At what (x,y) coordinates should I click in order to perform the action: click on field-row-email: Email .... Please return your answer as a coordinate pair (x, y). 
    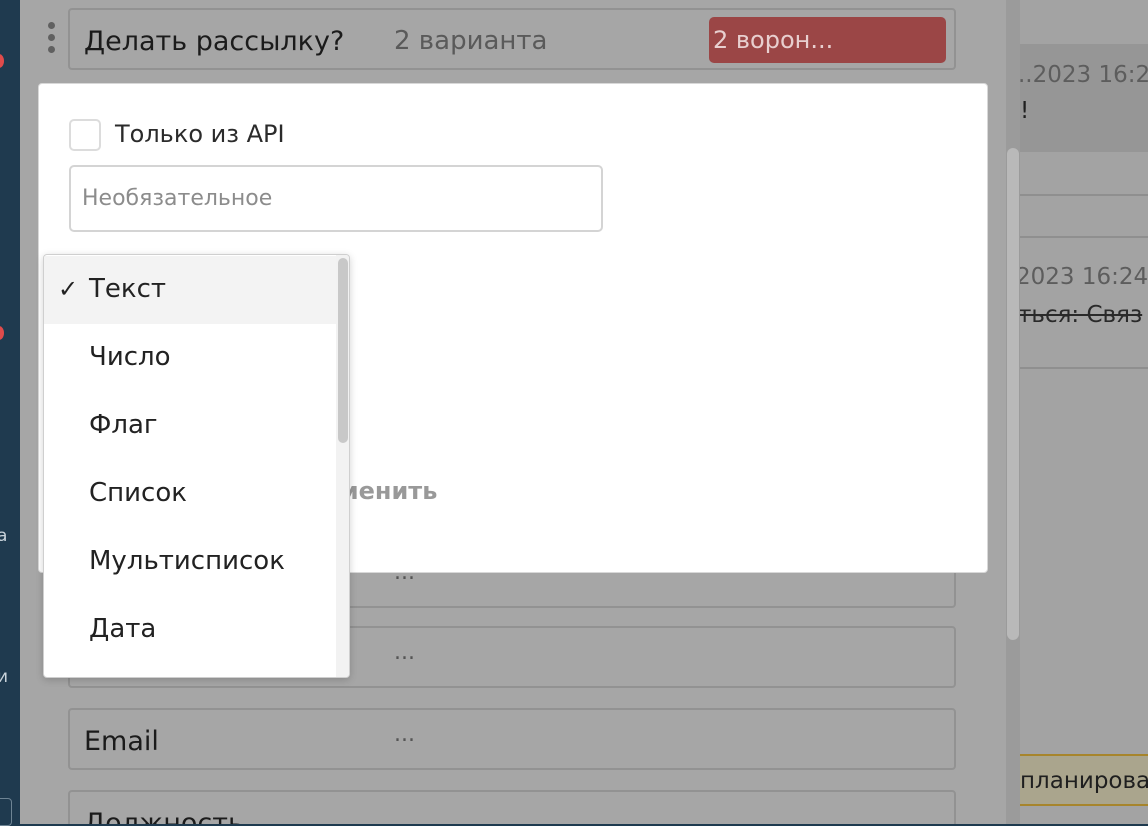
    Looking at the image, I should click on (512, 739).